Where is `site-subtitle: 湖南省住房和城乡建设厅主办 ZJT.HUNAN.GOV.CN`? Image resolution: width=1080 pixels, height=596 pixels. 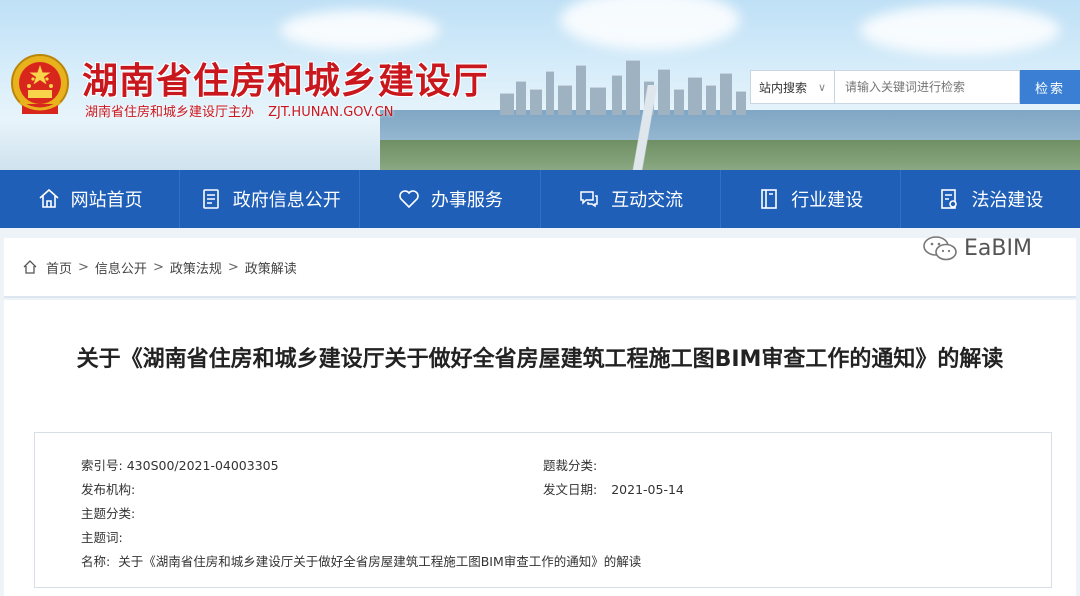
site-subtitle: 湖南省住房和城乡建设厅主办 ZJT.HUNAN.GOV.CN is located at coordinates (244, 110).